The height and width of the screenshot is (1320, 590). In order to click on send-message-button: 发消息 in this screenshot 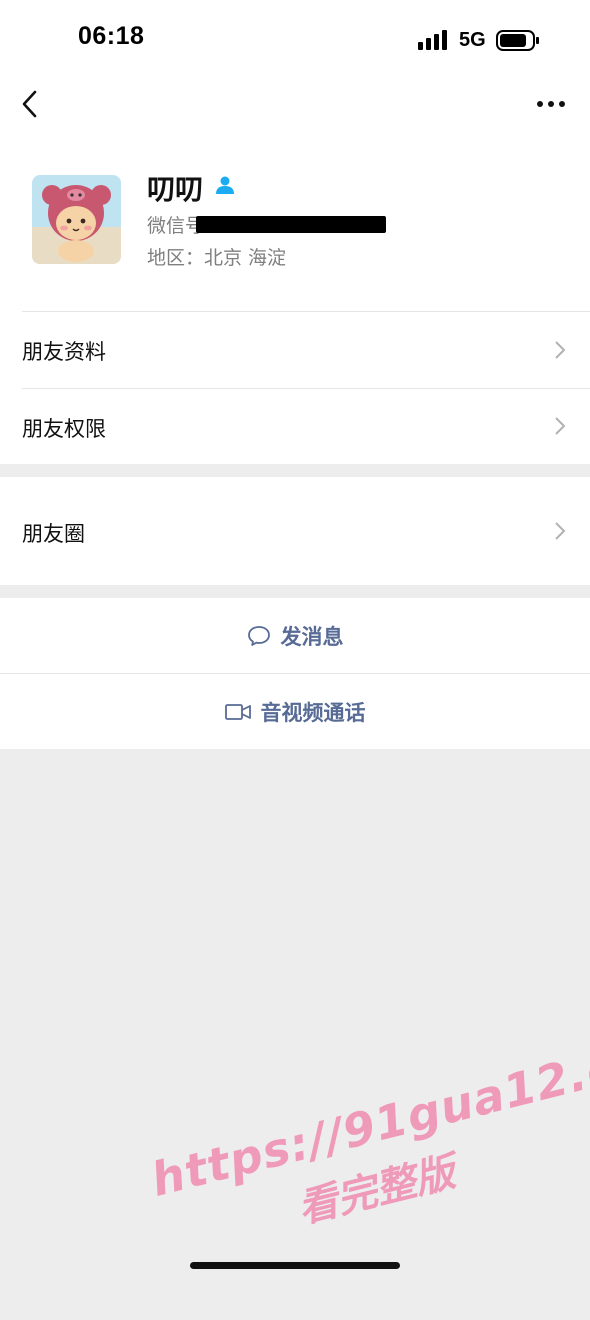, I will do `click(295, 635)`.